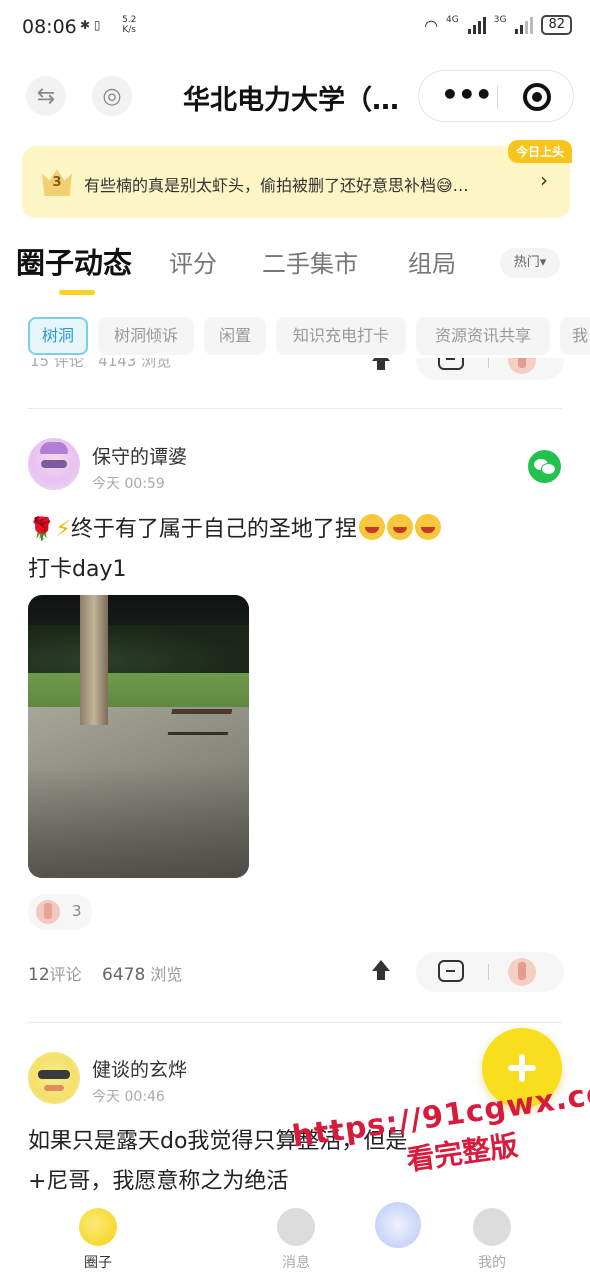 This screenshot has width=590, height=1280. I want to click on post-photo, so click(138, 736).